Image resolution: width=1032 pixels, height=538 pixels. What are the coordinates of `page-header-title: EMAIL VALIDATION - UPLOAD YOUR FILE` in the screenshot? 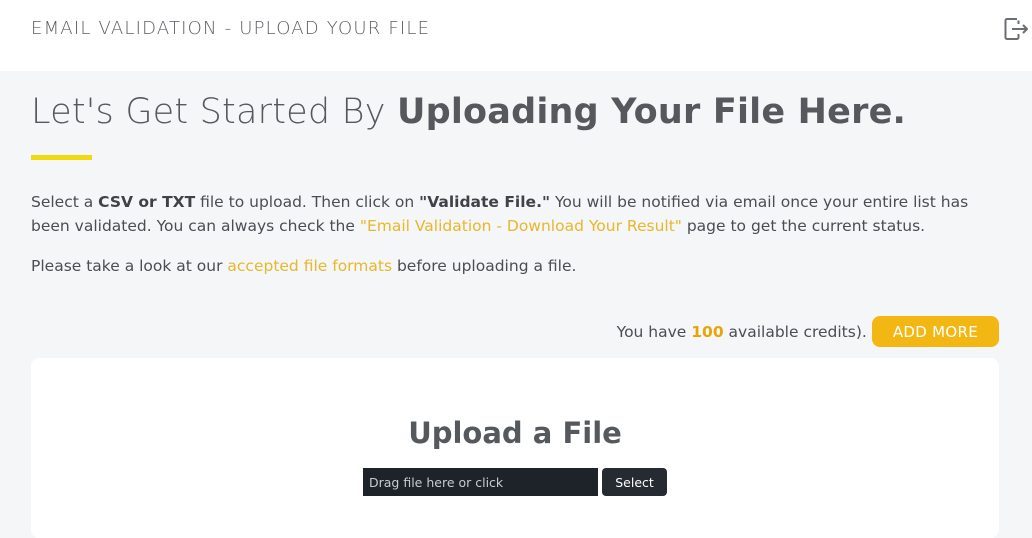 It's located at (231, 28).